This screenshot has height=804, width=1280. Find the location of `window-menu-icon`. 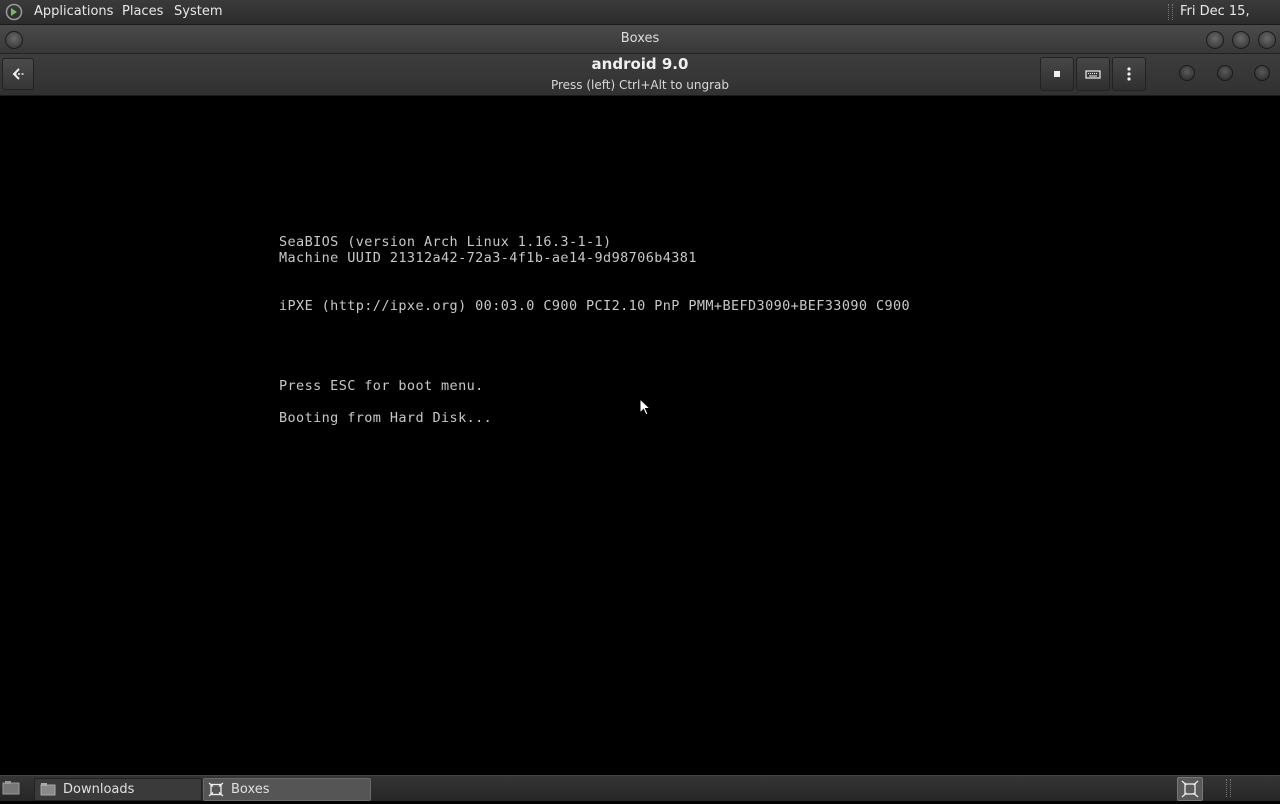

window-menu-icon is located at coordinates (14, 40).